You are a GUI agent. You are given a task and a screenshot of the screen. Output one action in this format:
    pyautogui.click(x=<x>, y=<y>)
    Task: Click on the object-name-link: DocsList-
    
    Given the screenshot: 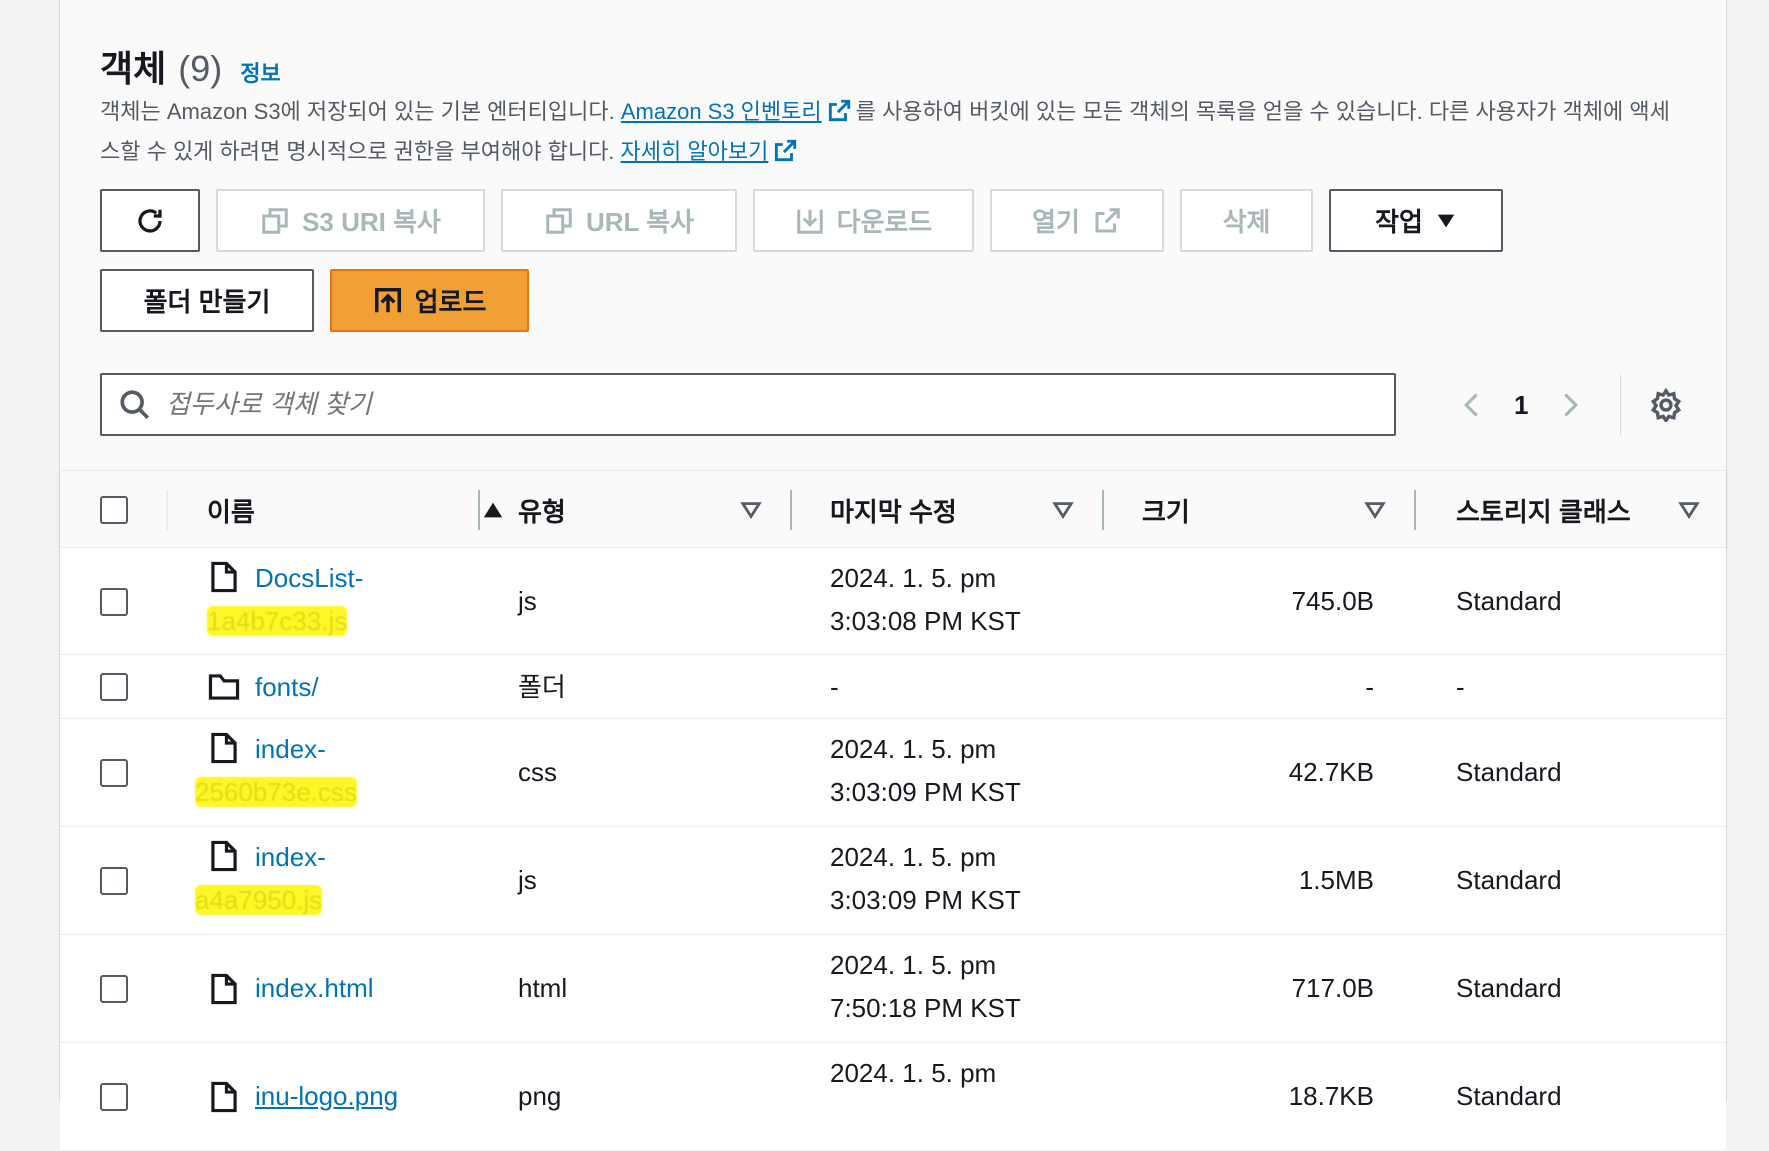 What is the action you would take?
    pyautogui.click(x=309, y=578)
    